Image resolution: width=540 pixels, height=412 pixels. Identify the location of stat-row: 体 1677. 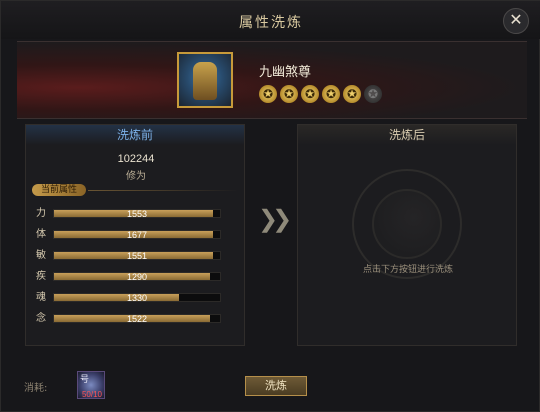
(136, 235).